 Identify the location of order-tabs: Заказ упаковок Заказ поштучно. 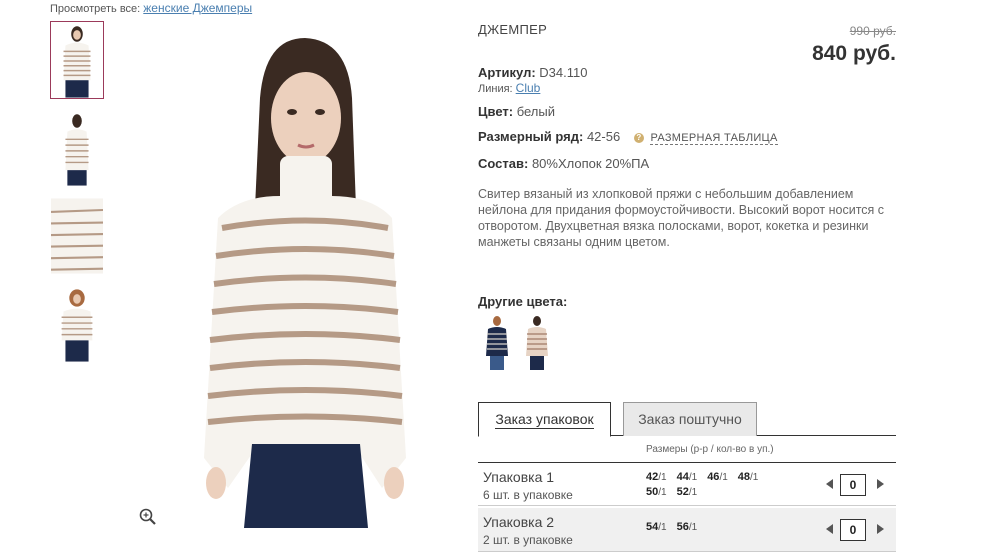
(687, 419).